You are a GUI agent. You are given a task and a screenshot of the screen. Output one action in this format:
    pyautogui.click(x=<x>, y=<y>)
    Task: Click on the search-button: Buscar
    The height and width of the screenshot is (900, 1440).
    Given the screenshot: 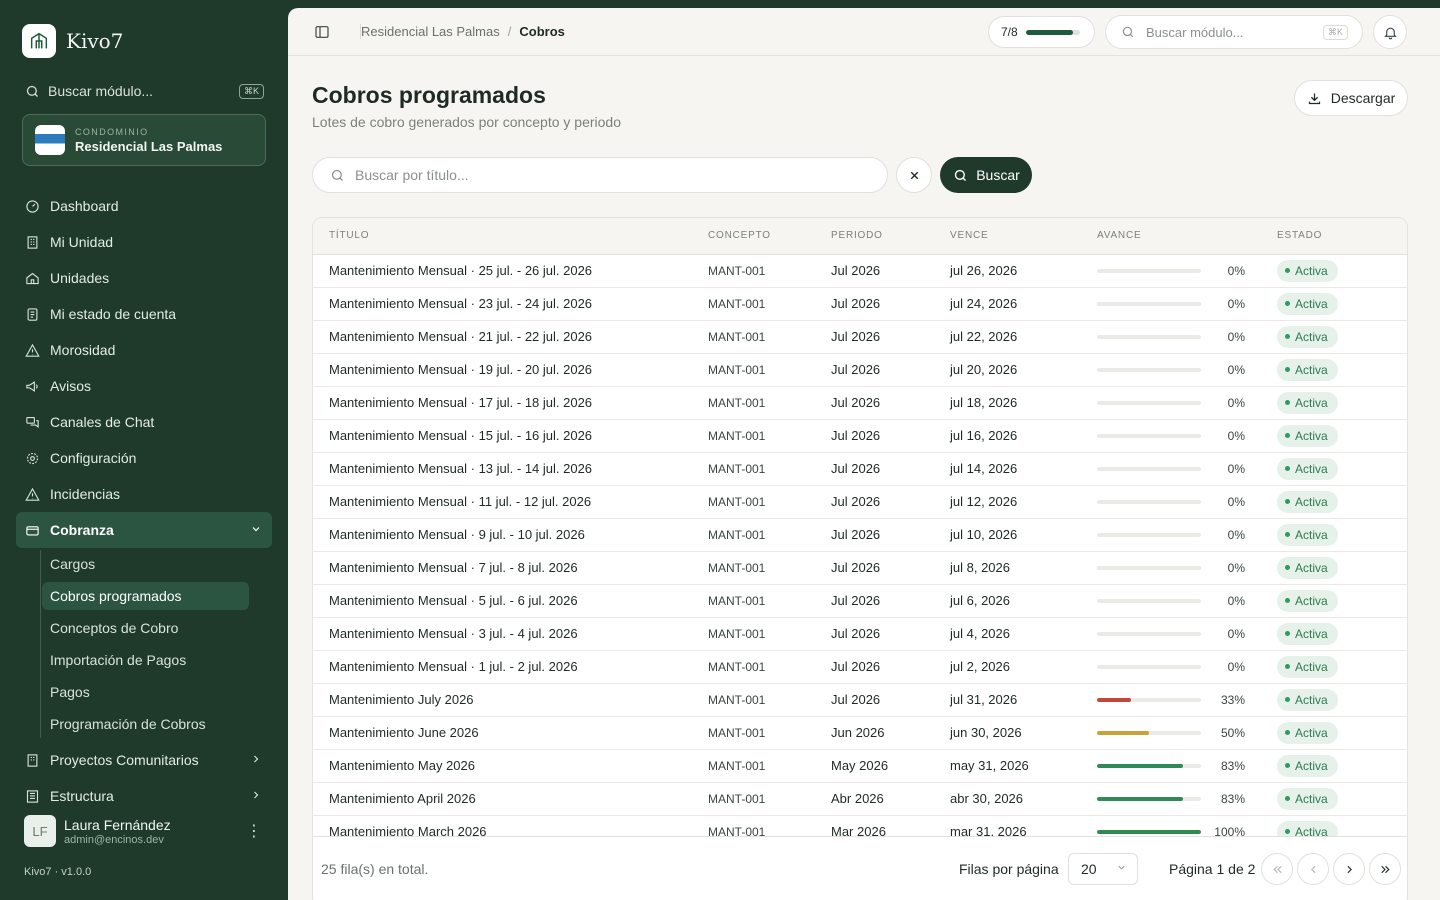 What is the action you would take?
    pyautogui.click(x=986, y=175)
    